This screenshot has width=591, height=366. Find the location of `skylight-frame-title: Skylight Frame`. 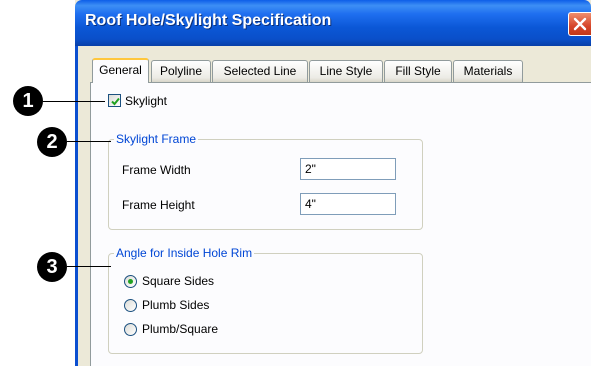

skylight-frame-title: Skylight Frame is located at coordinates (156, 139).